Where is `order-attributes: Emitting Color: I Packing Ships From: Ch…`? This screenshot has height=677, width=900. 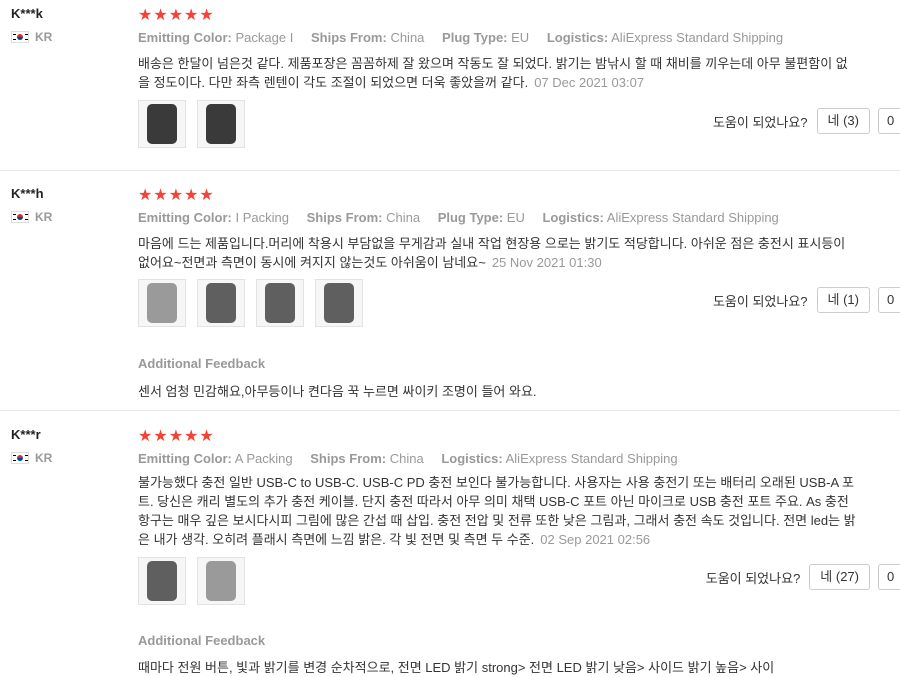
order-attributes: Emitting Color: I Packing Ships From: Ch… is located at coordinates (458, 217).